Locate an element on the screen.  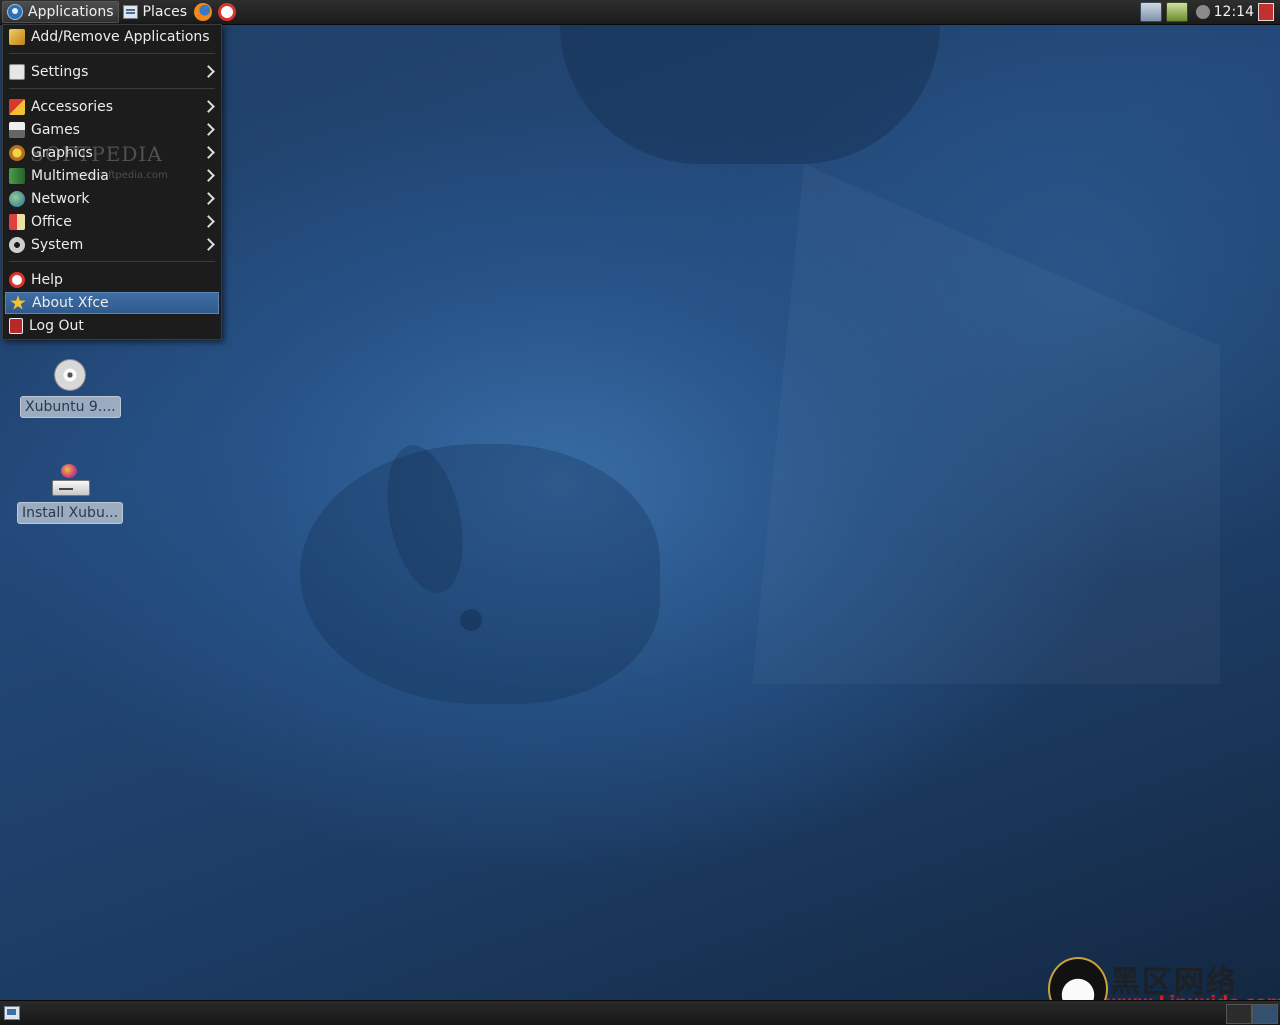
menu-item-network: Network is located at coordinates (112, 199).